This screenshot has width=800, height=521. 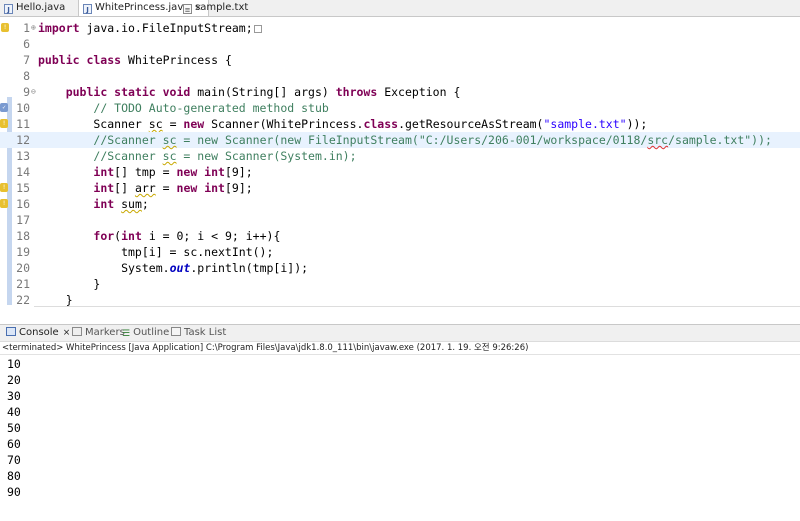 I want to click on line-number: 17, so click(x=23, y=220).